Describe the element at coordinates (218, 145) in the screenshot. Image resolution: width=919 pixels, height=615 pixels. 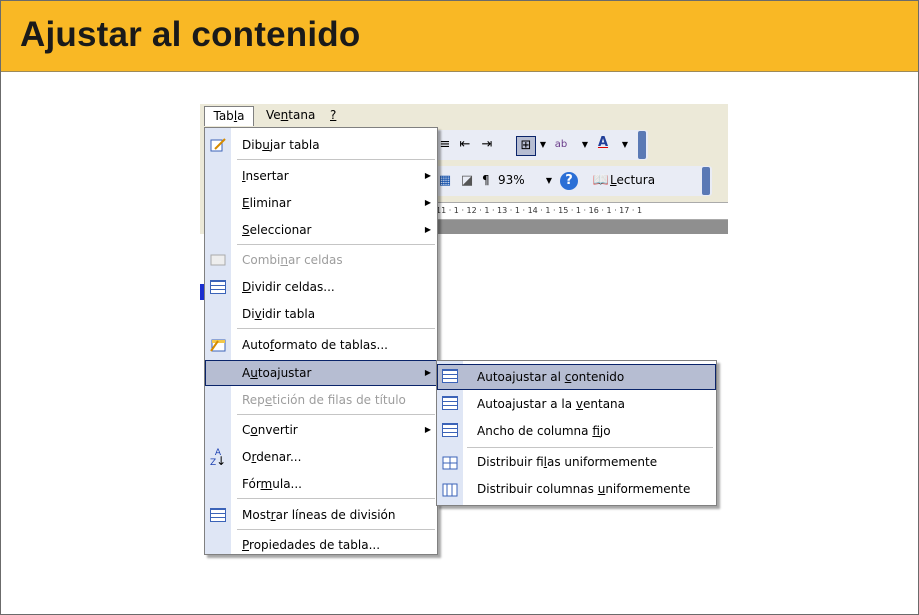
I see `pencil-table-icon` at that location.